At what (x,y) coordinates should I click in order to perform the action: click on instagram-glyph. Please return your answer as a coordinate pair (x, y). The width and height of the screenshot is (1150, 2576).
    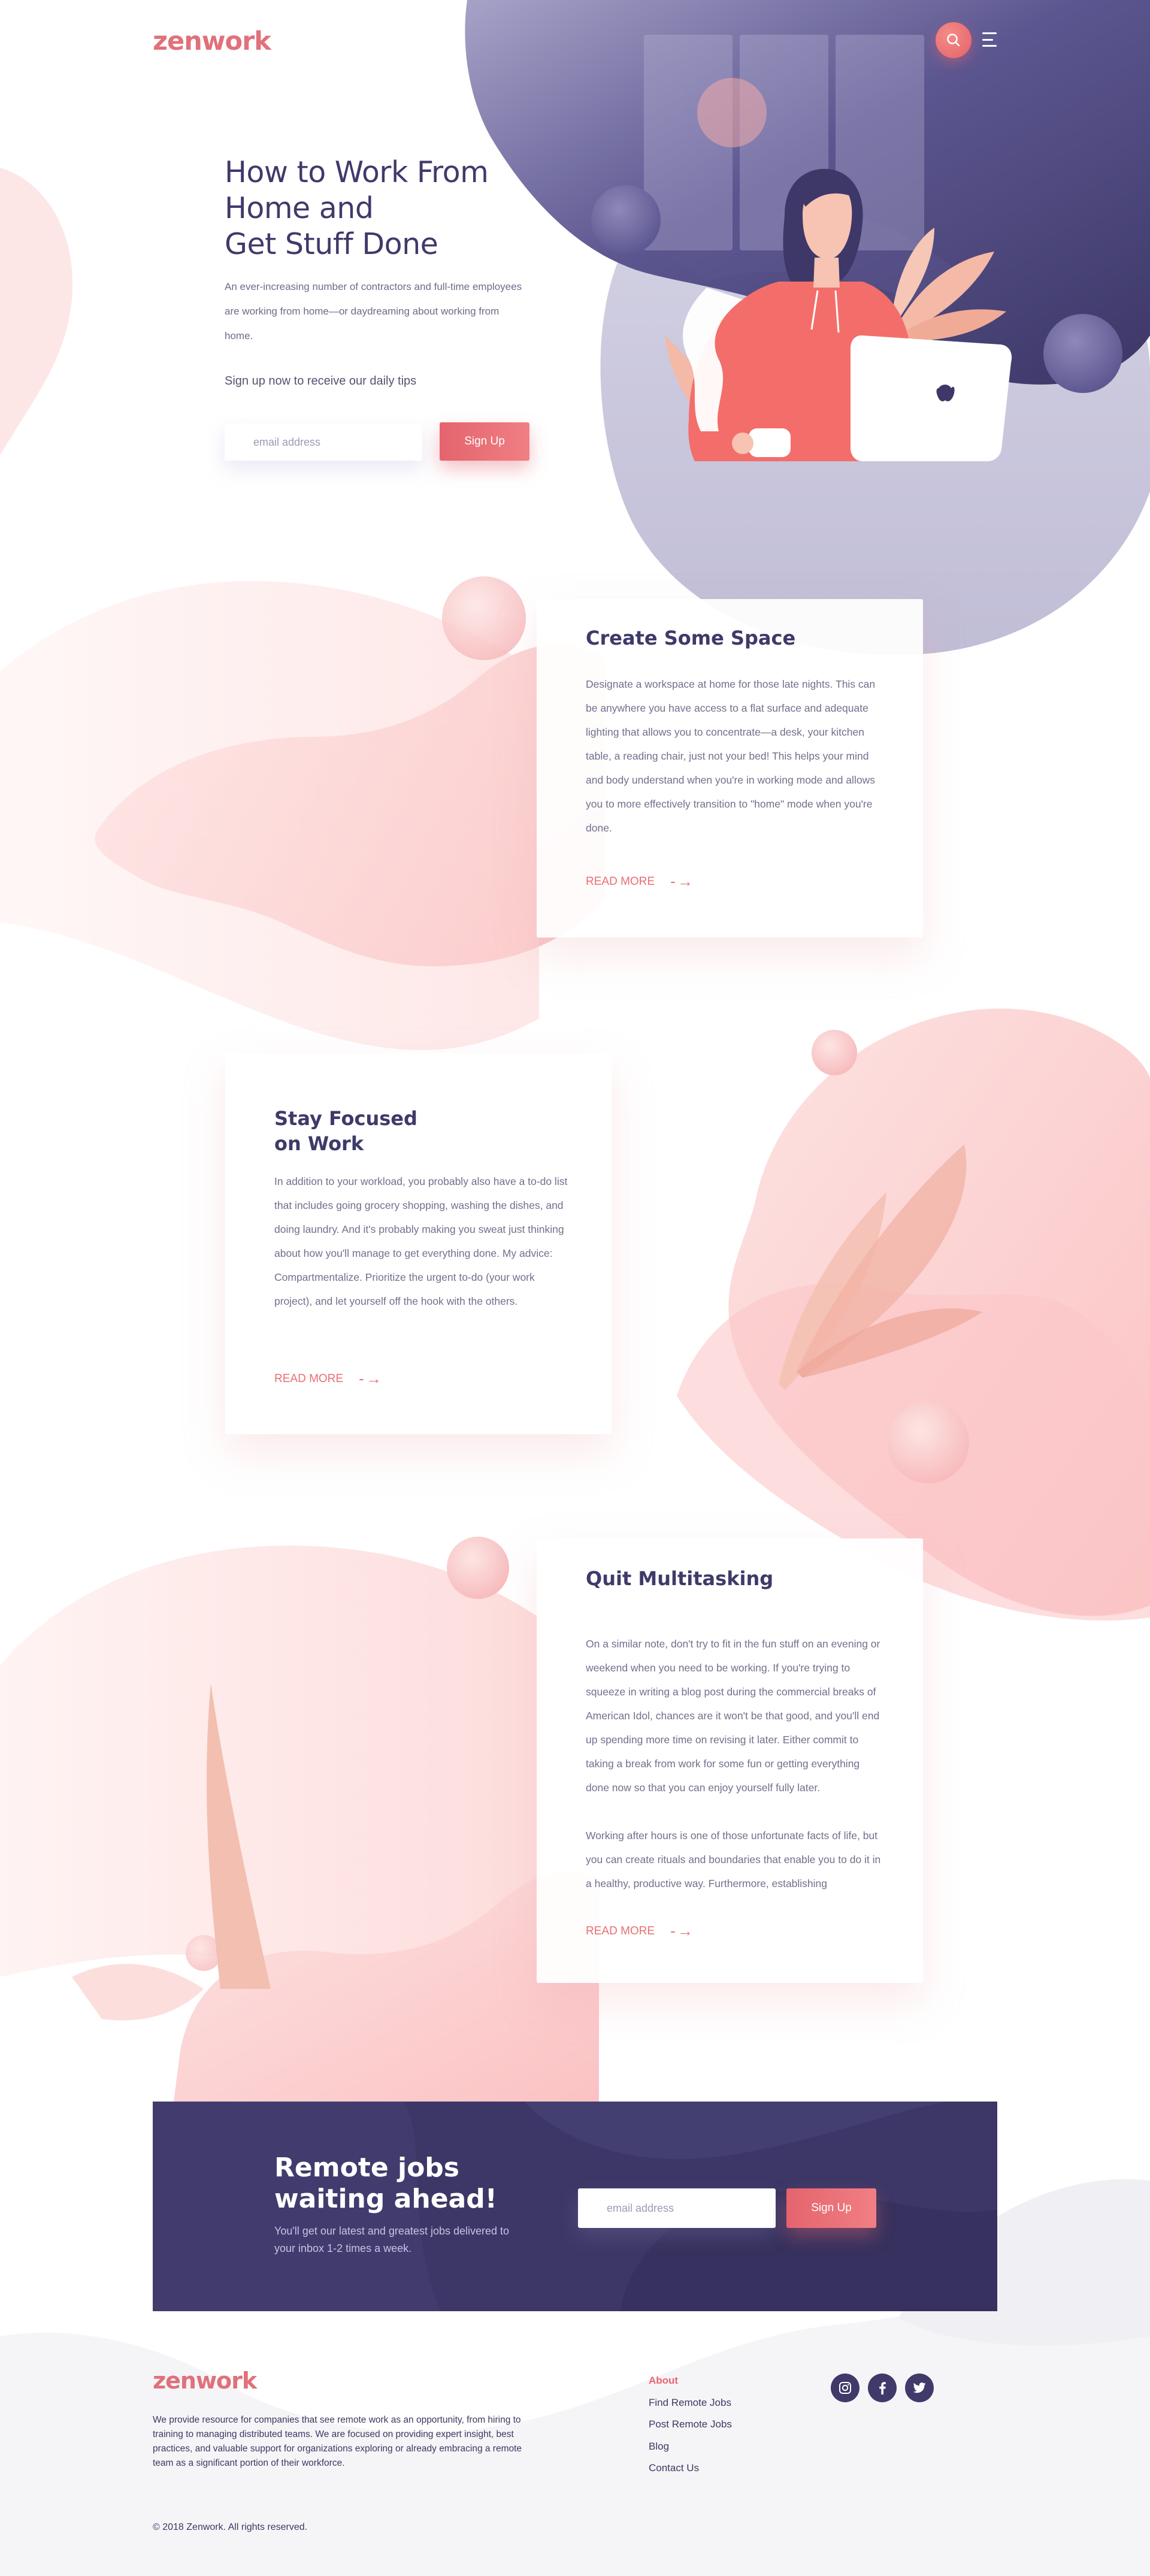
    Looking at the image, I should click on (845, 2388).